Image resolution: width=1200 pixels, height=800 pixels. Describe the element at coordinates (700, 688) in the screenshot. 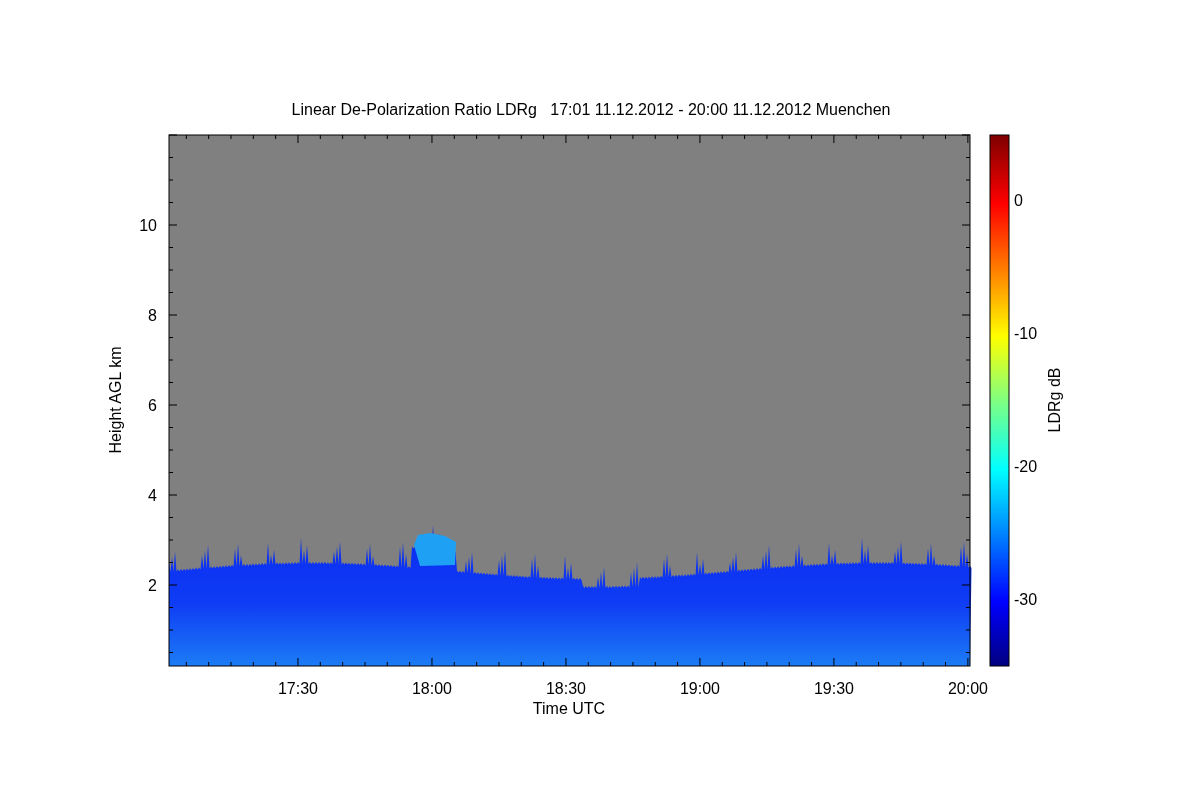

I see `x-tick-label: 19:00` at that location.